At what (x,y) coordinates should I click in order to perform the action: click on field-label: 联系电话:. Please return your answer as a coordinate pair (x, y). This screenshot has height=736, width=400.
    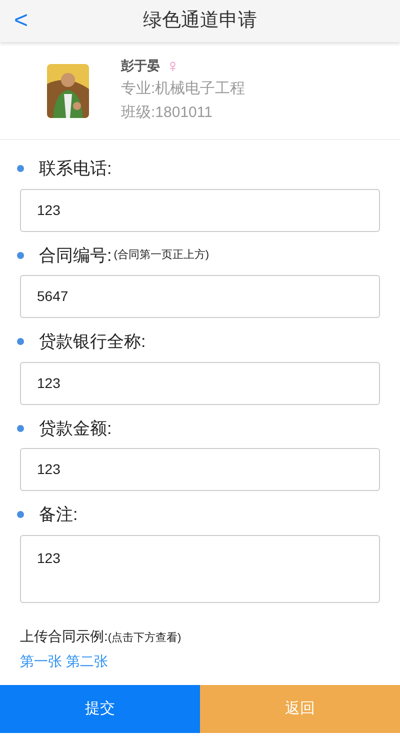
    Looking at the image, I should click on (75, 169).